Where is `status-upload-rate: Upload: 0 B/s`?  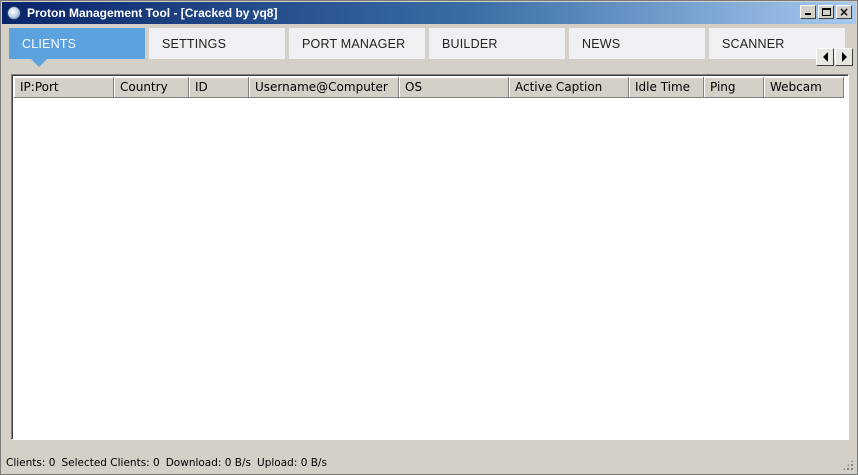
status-upload-rate: Upload: 0 B/s is located at coordinates (292, 462).